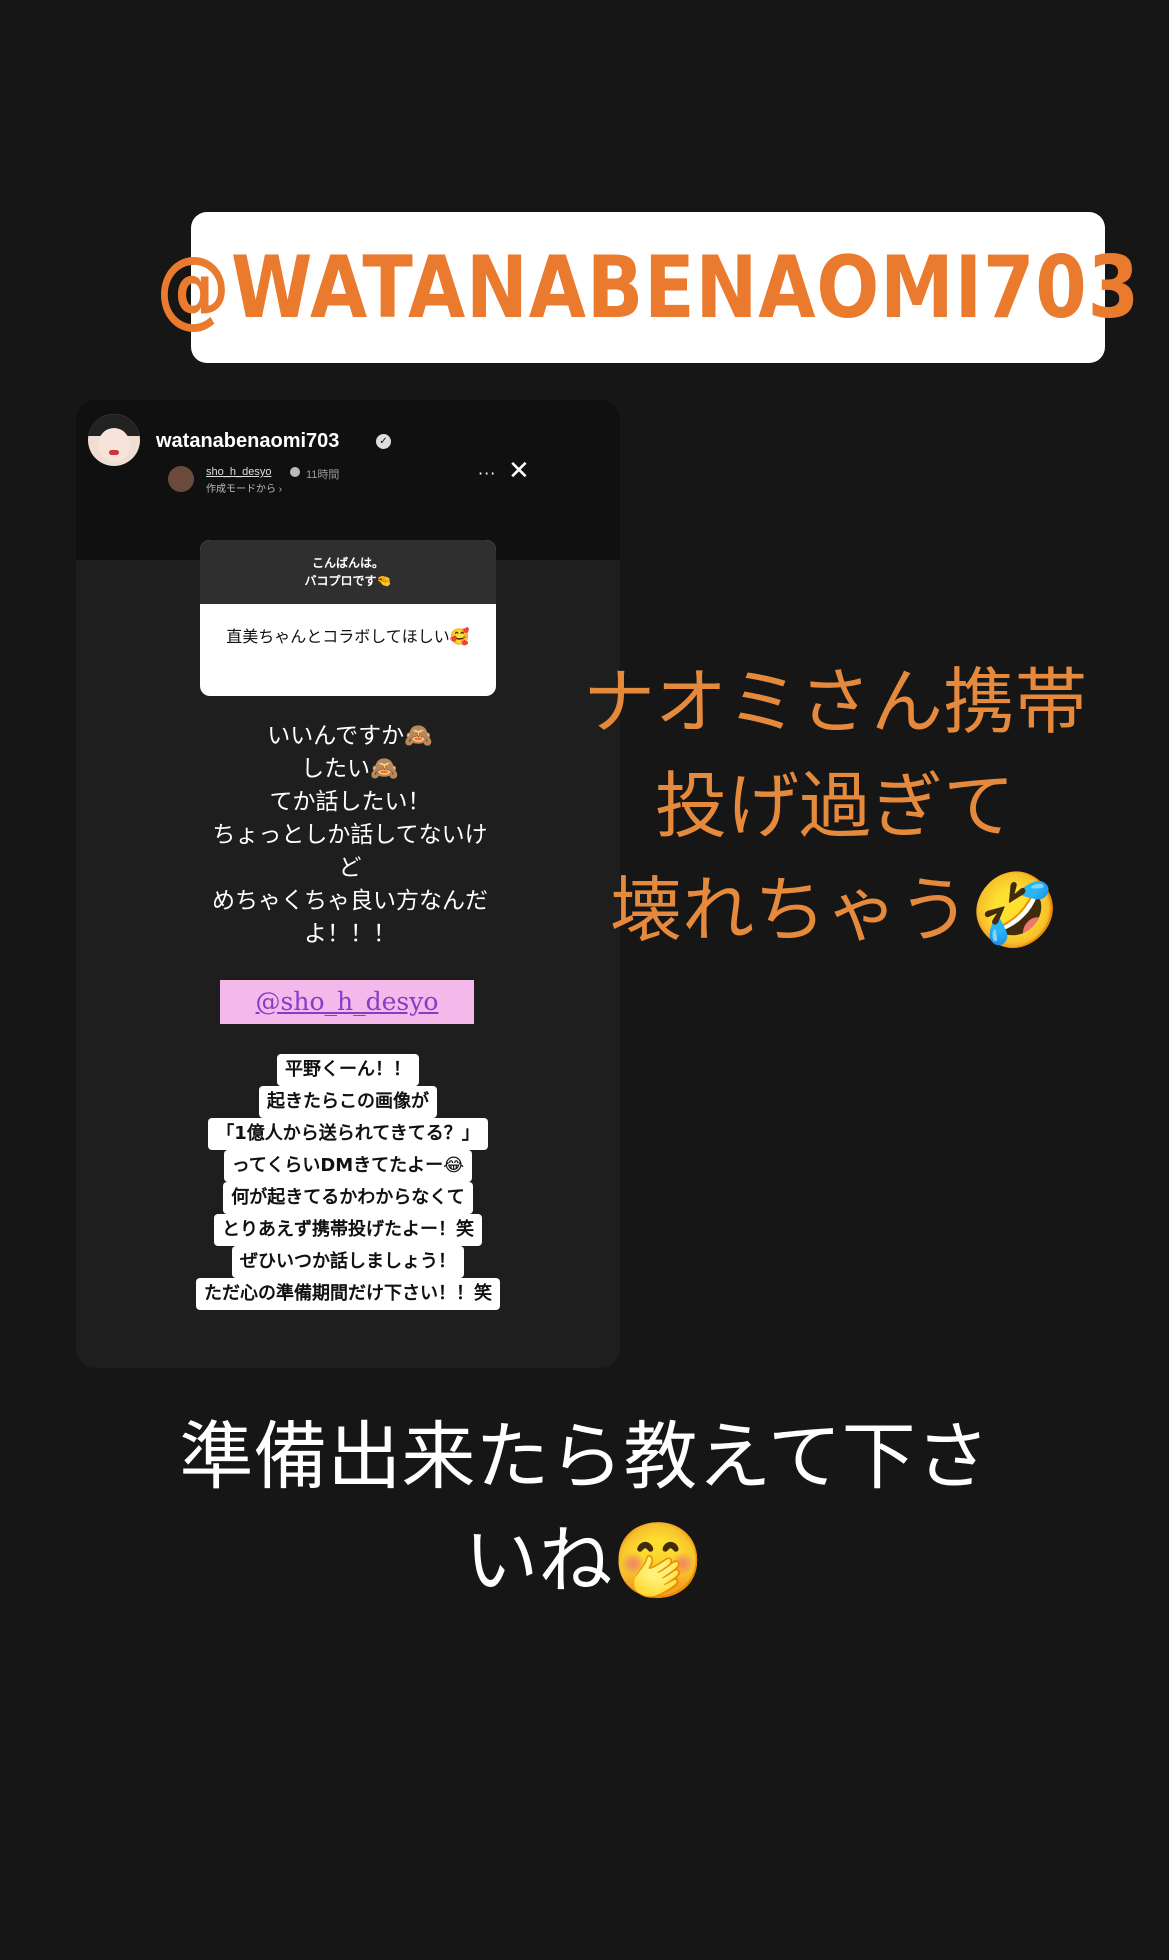  What do you see at coordinates (244, 487) in the screenshot?
I see `create-mode-label: 作成モードから ›` at bounding box center [244, 487].